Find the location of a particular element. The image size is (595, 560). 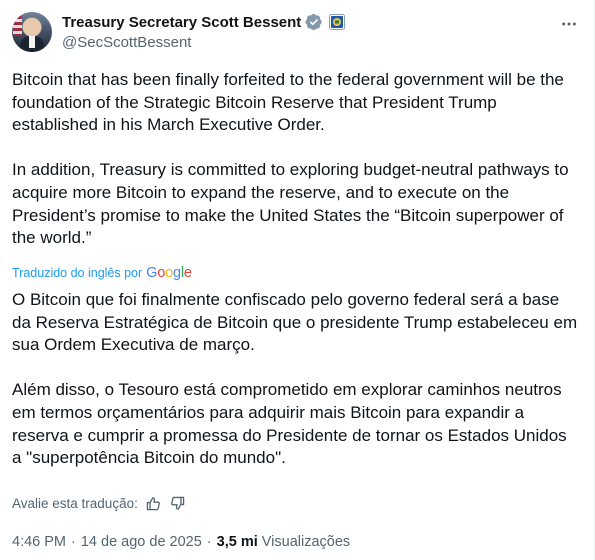

google-logo: Google is located at coordinates (169, 273).